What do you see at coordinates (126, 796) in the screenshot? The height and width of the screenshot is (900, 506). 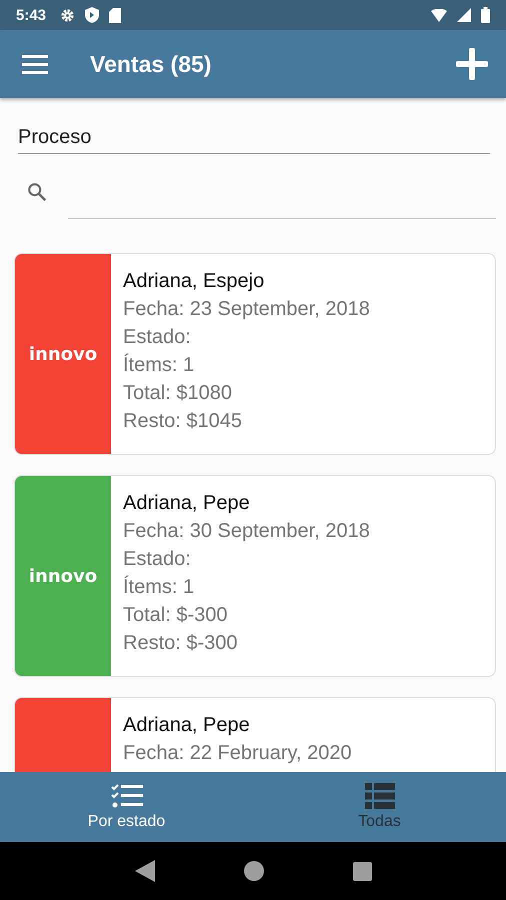 I see `checklist-icon` at bounding box center [126, 796].